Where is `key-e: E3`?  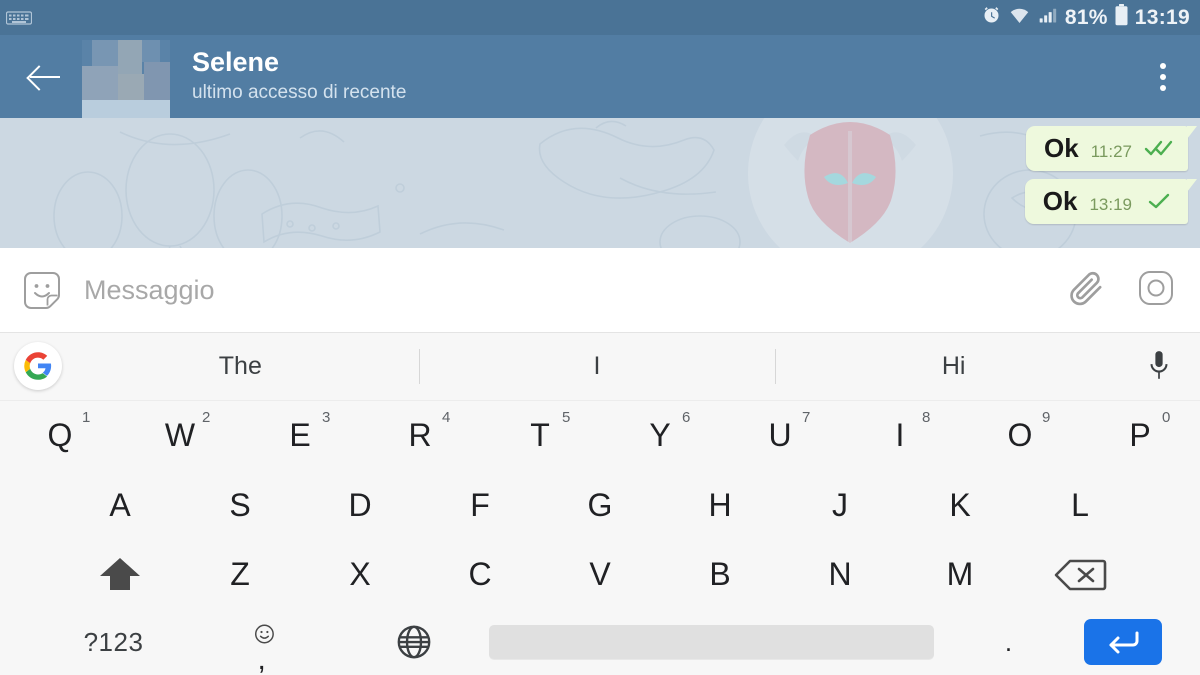 key-e: E3 is located at coordinates (300, 436).